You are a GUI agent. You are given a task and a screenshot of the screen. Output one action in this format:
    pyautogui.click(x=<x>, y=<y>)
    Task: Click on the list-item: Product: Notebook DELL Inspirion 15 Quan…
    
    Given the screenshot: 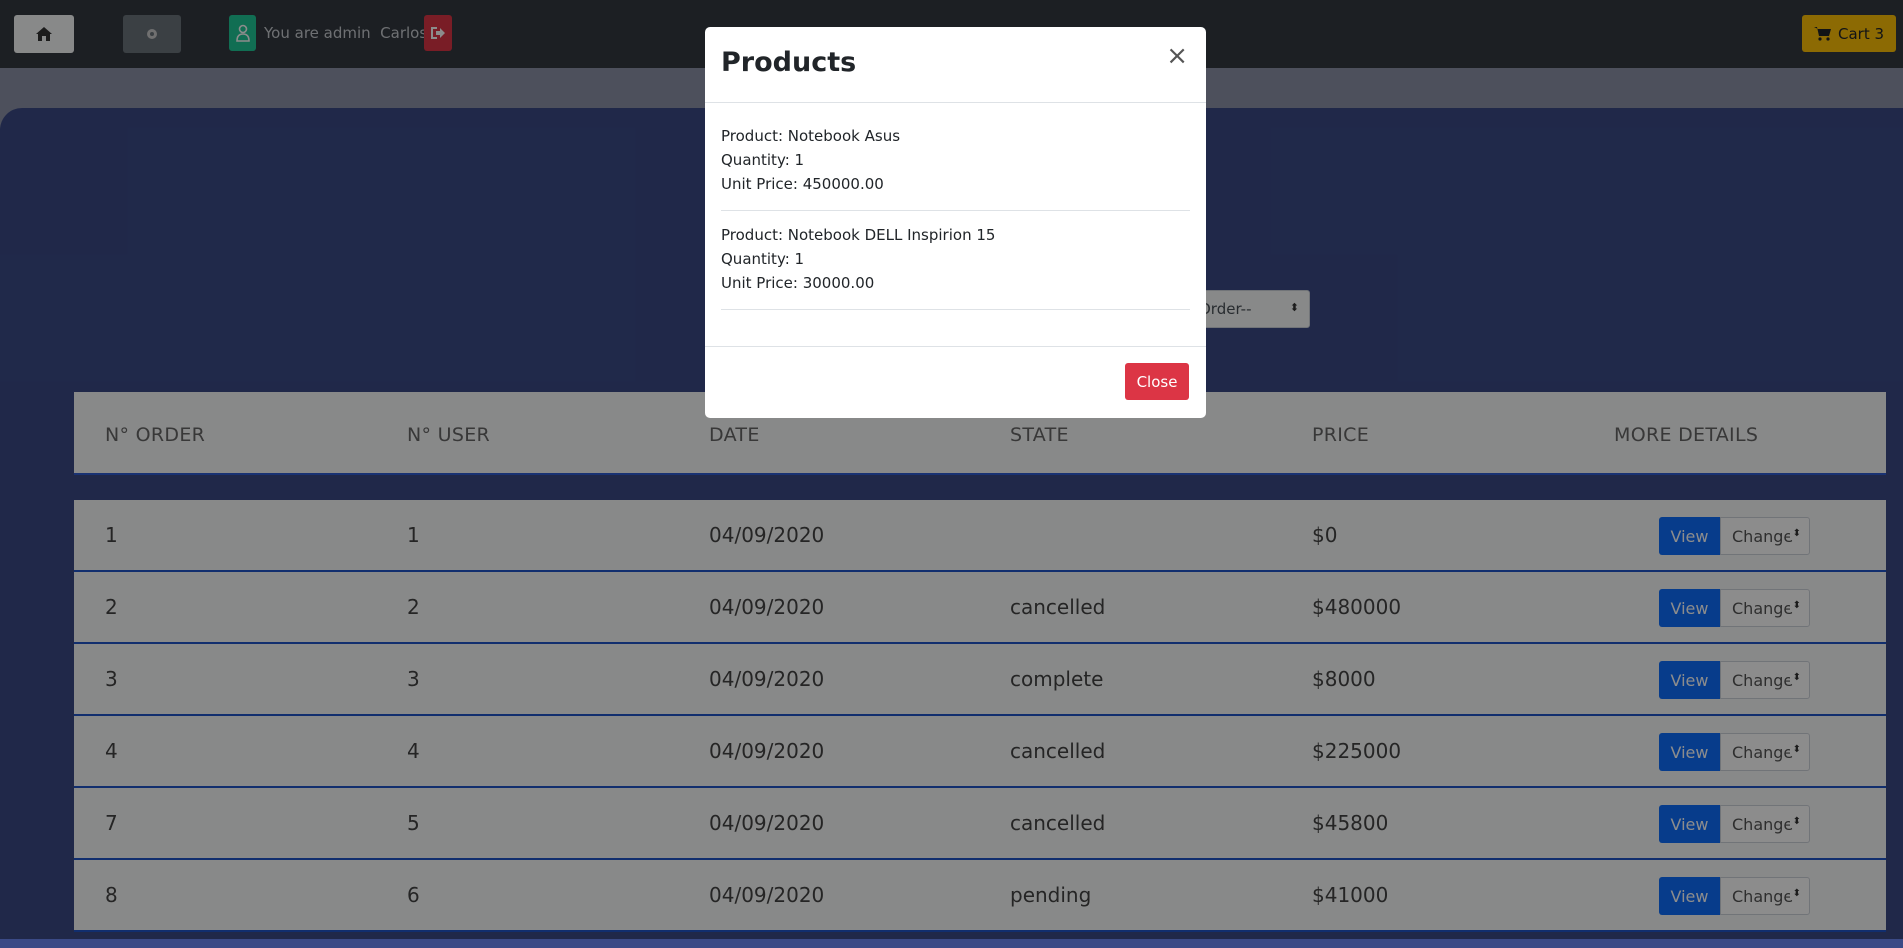 What is the action you would take?
    pyautogui.click(x=955, y=260)
    